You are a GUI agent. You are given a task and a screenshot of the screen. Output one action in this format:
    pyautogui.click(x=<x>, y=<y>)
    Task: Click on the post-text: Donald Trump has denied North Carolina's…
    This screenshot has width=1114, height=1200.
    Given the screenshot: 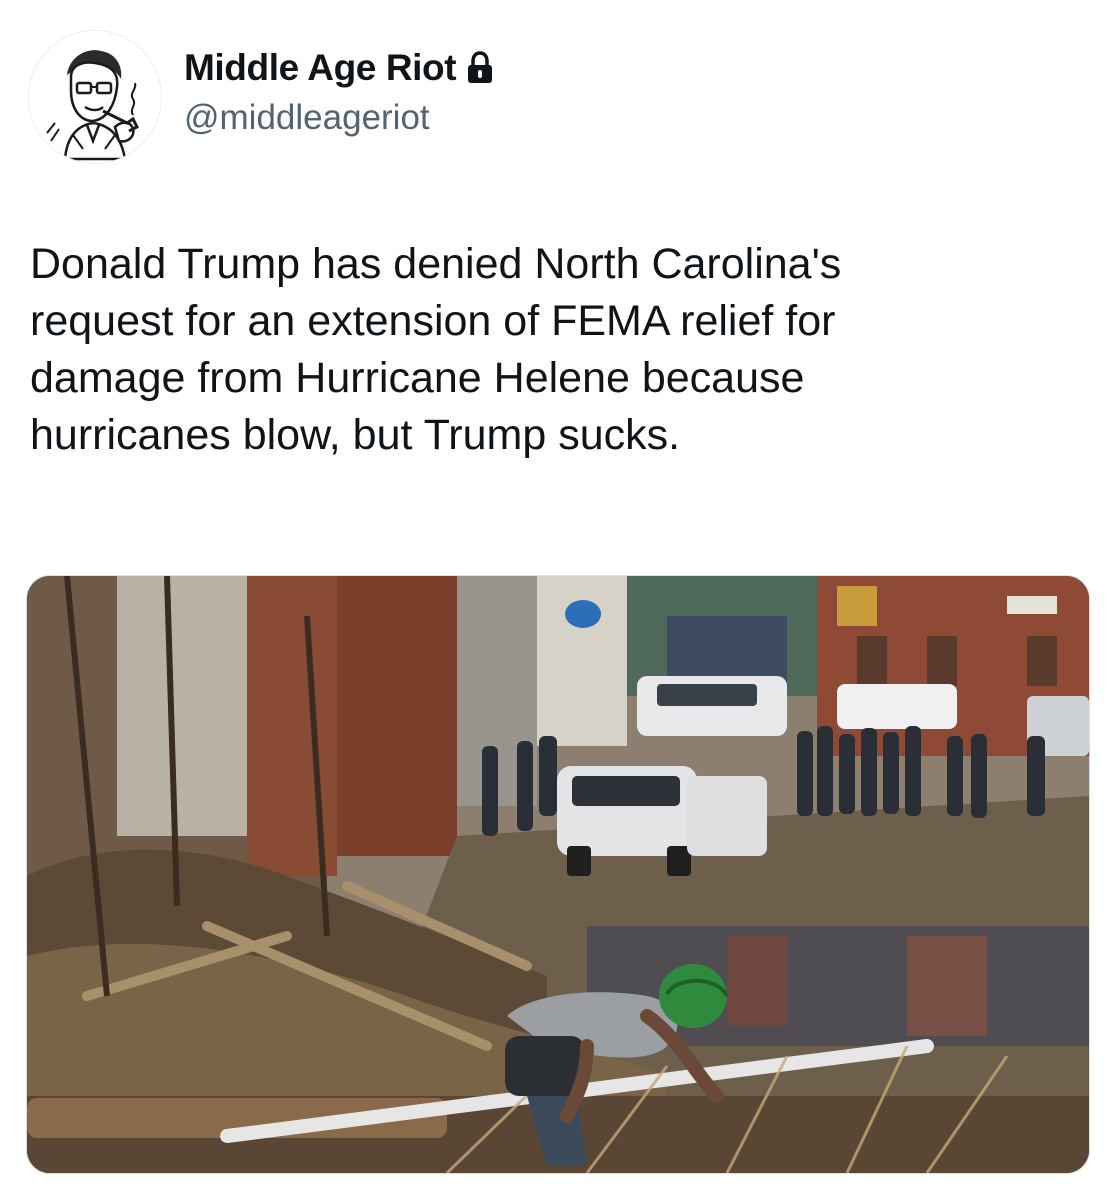 What is the action you would take?
    pyautogui.click(x=436, y=349)
    